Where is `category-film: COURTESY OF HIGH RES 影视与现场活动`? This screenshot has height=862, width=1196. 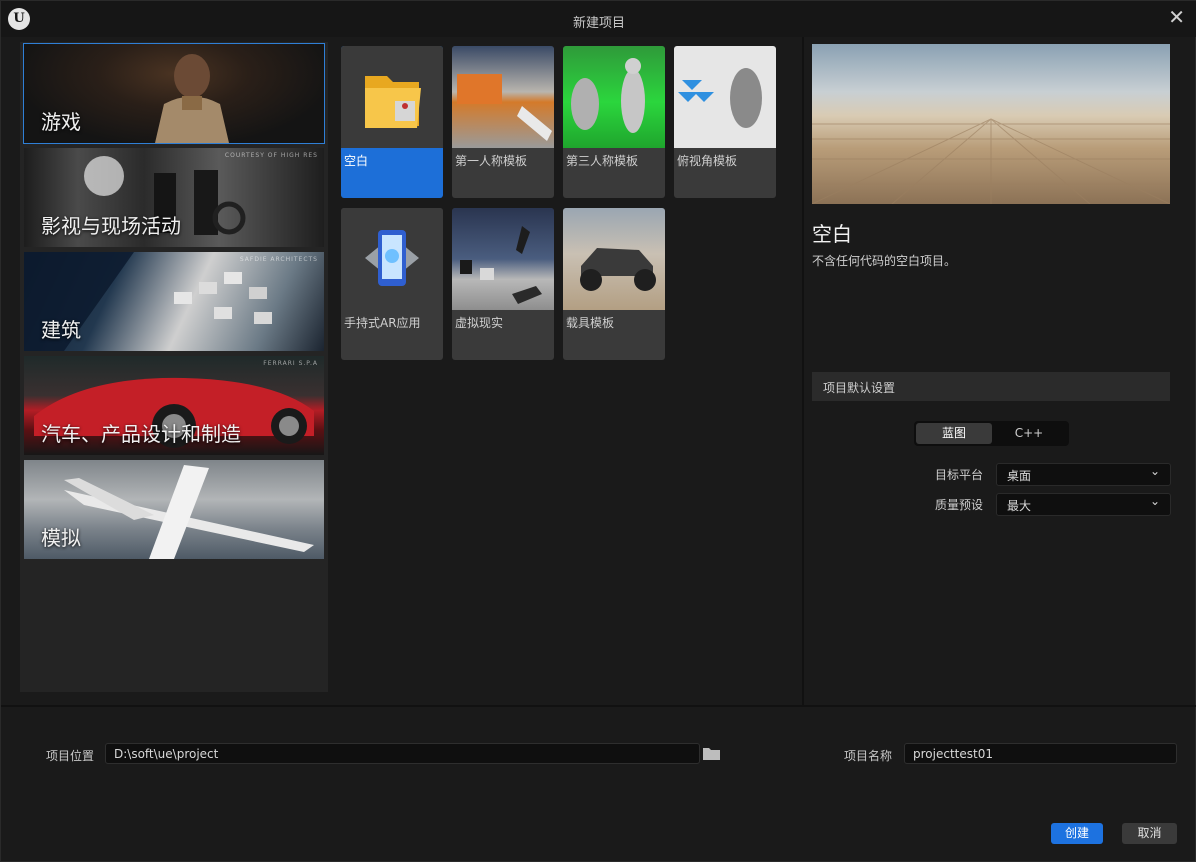
category-film: COURTESY OF HIGH RES 影视与现场活动 is located at coordinates (174, 197).